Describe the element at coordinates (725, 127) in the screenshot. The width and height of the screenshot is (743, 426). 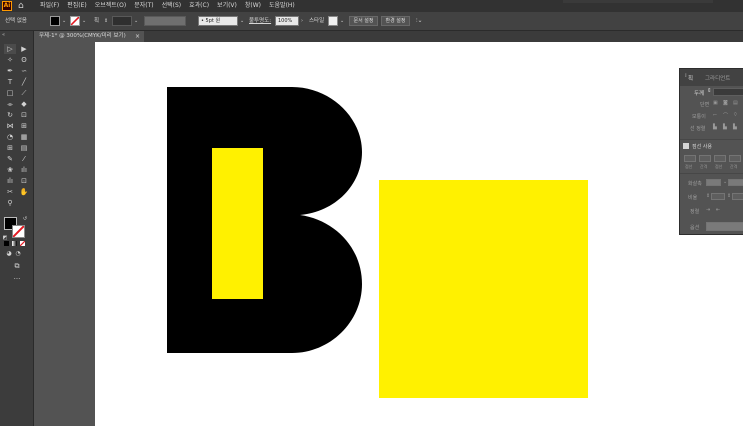
I see `align-inside-icon: ▙` at that location.